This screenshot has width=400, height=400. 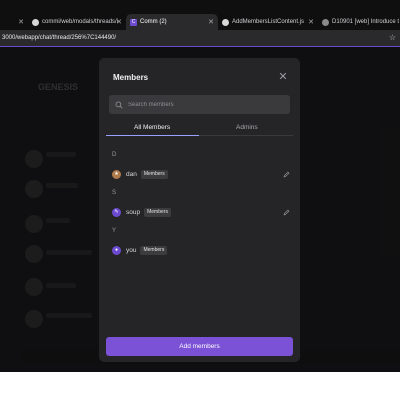 What do you see at coordinates (203, 104) in the screenshot?
I see `search-input` at bounding box center [203, 104].